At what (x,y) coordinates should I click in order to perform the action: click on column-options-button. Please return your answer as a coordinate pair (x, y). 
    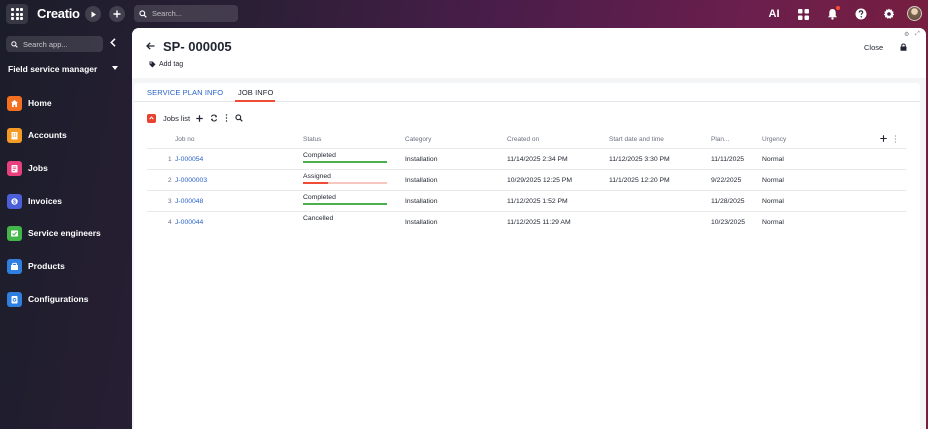
    Looking at the image, I should click on (895, 140).